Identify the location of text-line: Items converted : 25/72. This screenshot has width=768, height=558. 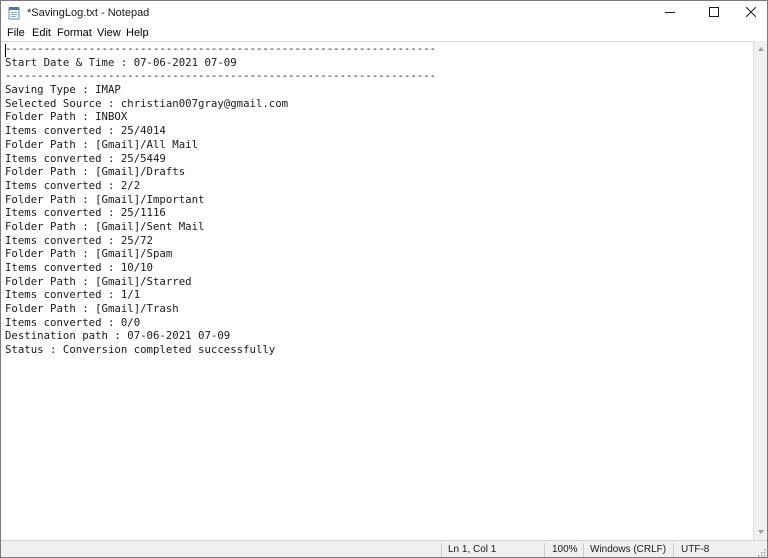
(79, 240).